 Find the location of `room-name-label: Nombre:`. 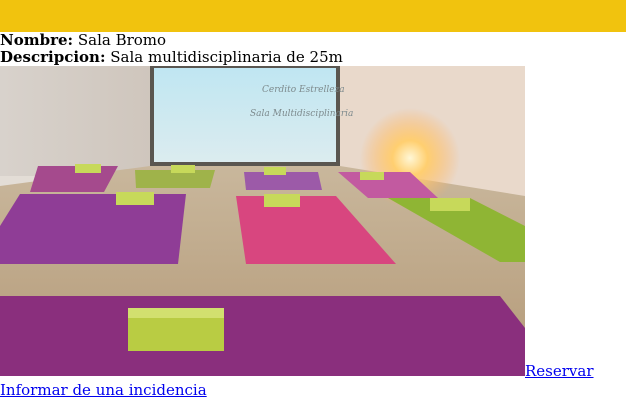

room-name-label: Nombre: is located at coordinates (37, 40).